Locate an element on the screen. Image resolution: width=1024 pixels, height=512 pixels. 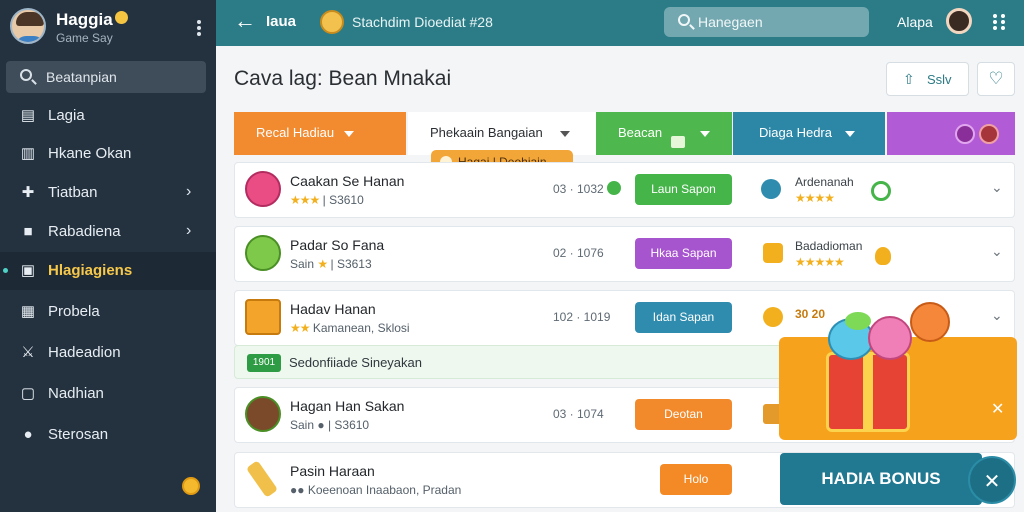
sidebar-item-label: Nadhian is located at coordinates (76, 393).